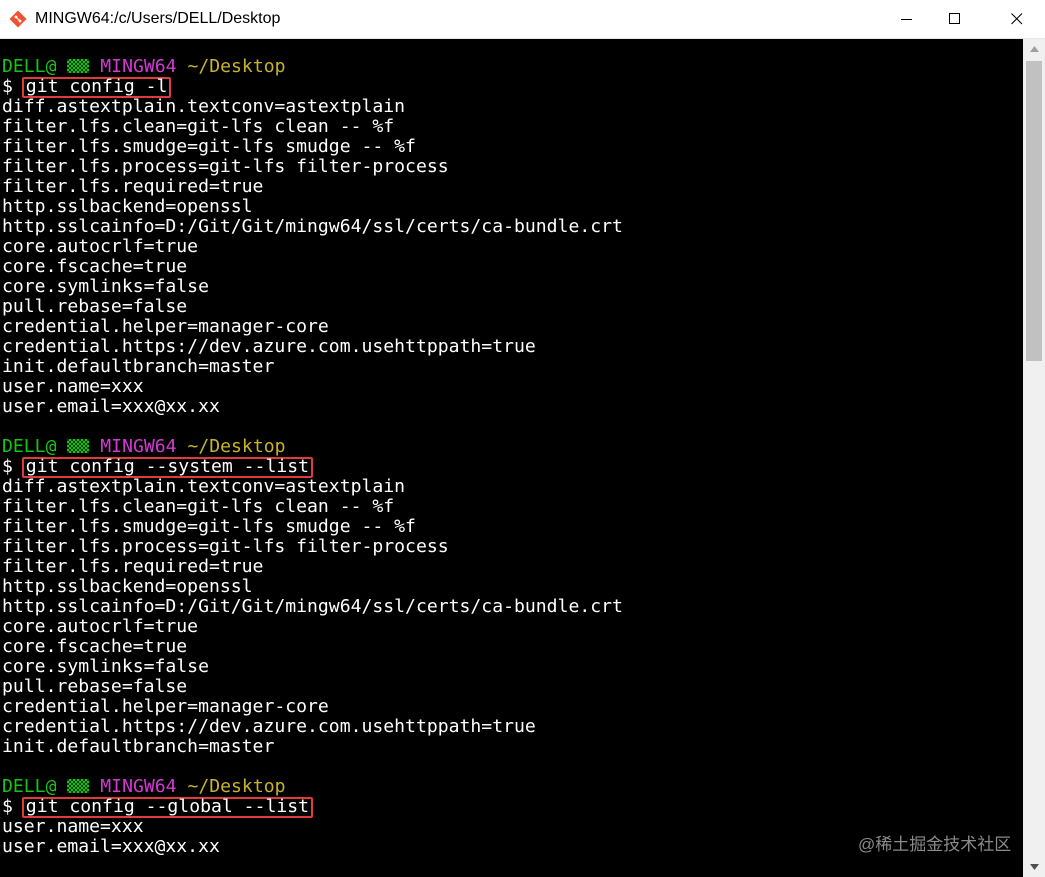 The width and height of the screenshot is (1045, 877). What do you see at coordinates (1034, 458) in the screenshot?
I see `vertical-scrollbar` at bounding box center [1034, 458].